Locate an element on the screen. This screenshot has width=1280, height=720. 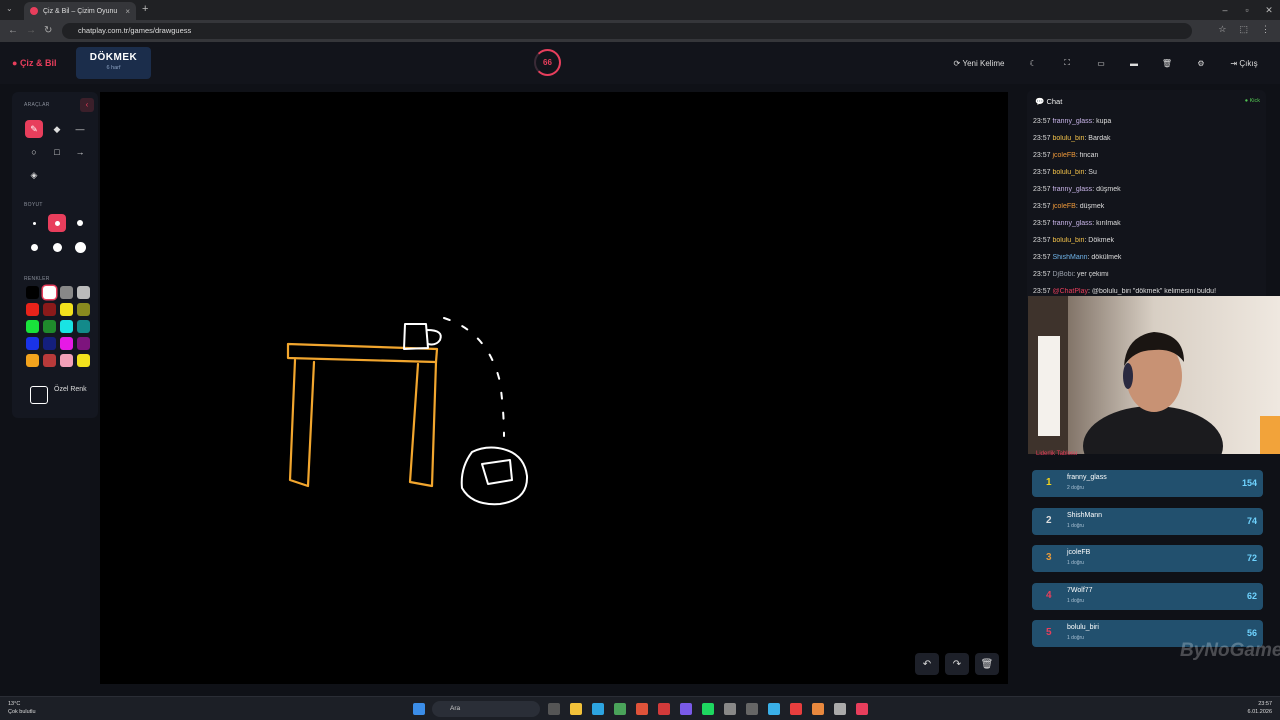
circle-tool-icon: ○ is located at coordinates (34, 152).